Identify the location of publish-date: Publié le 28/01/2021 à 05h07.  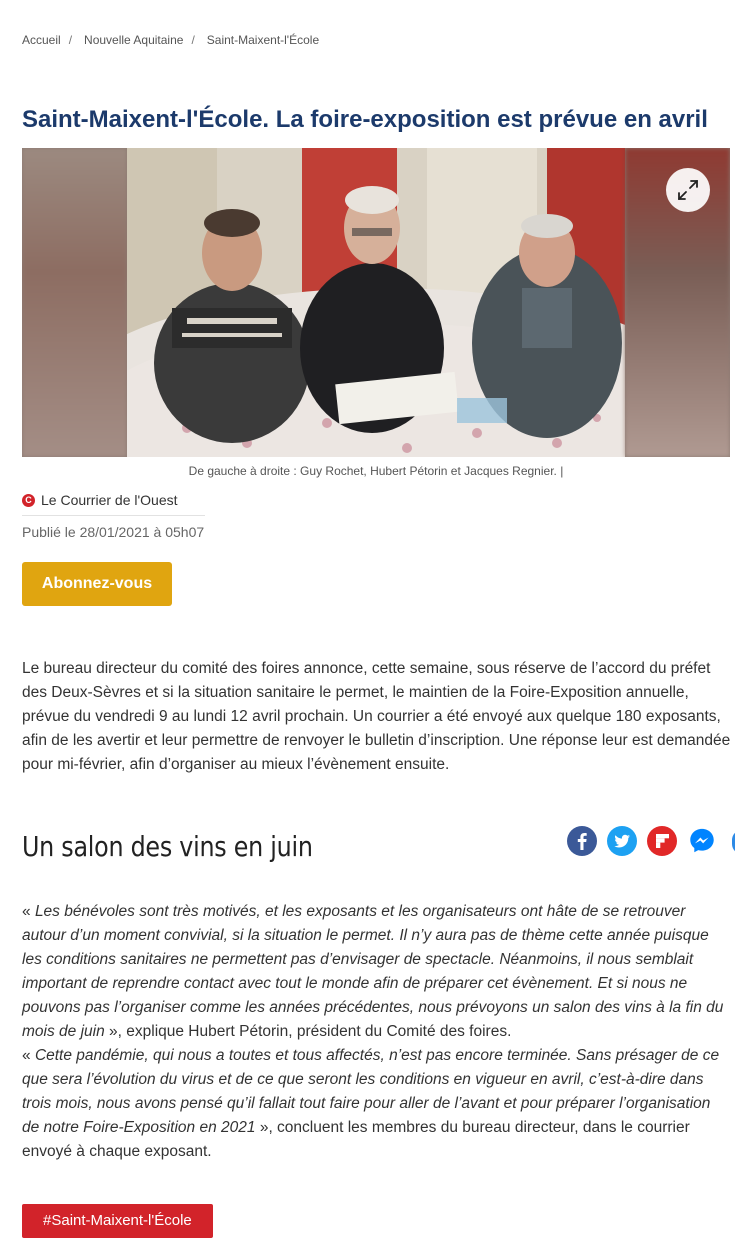
(113, 532).